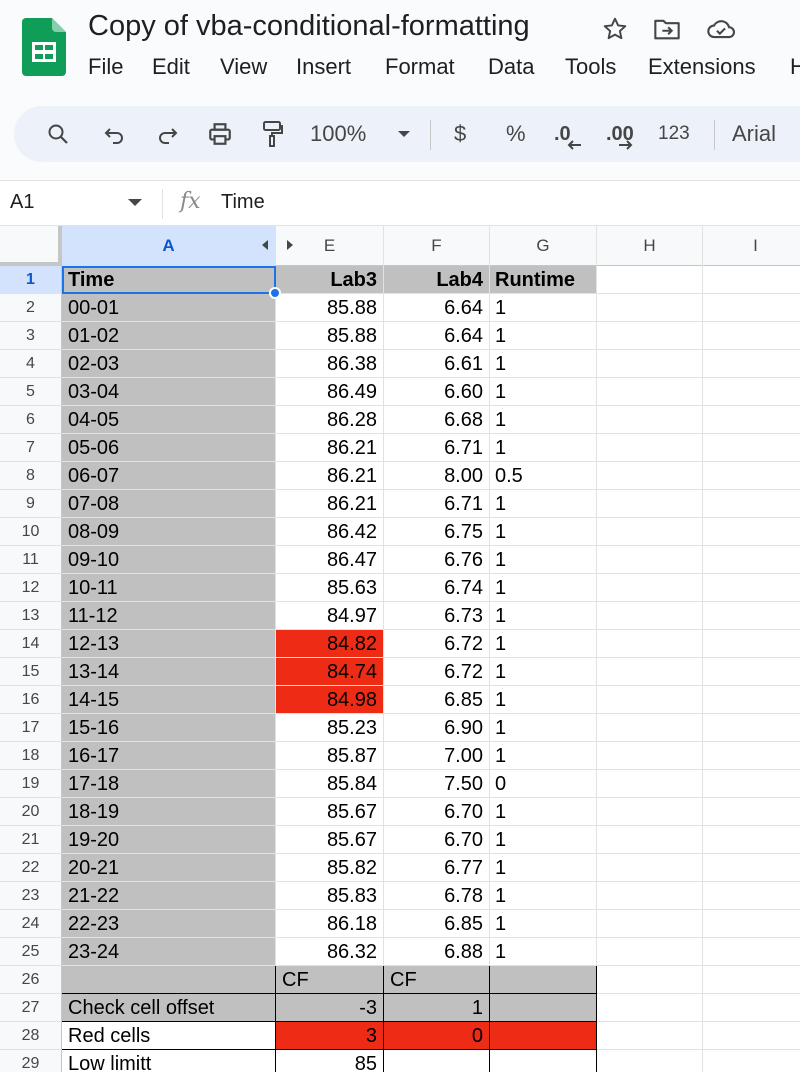 Image resolution: width=800 pixels, height=1072 pixels. Describe the element at coordinates (543, 756) in the screenshot. I see `cell-g18: 1` at that location.